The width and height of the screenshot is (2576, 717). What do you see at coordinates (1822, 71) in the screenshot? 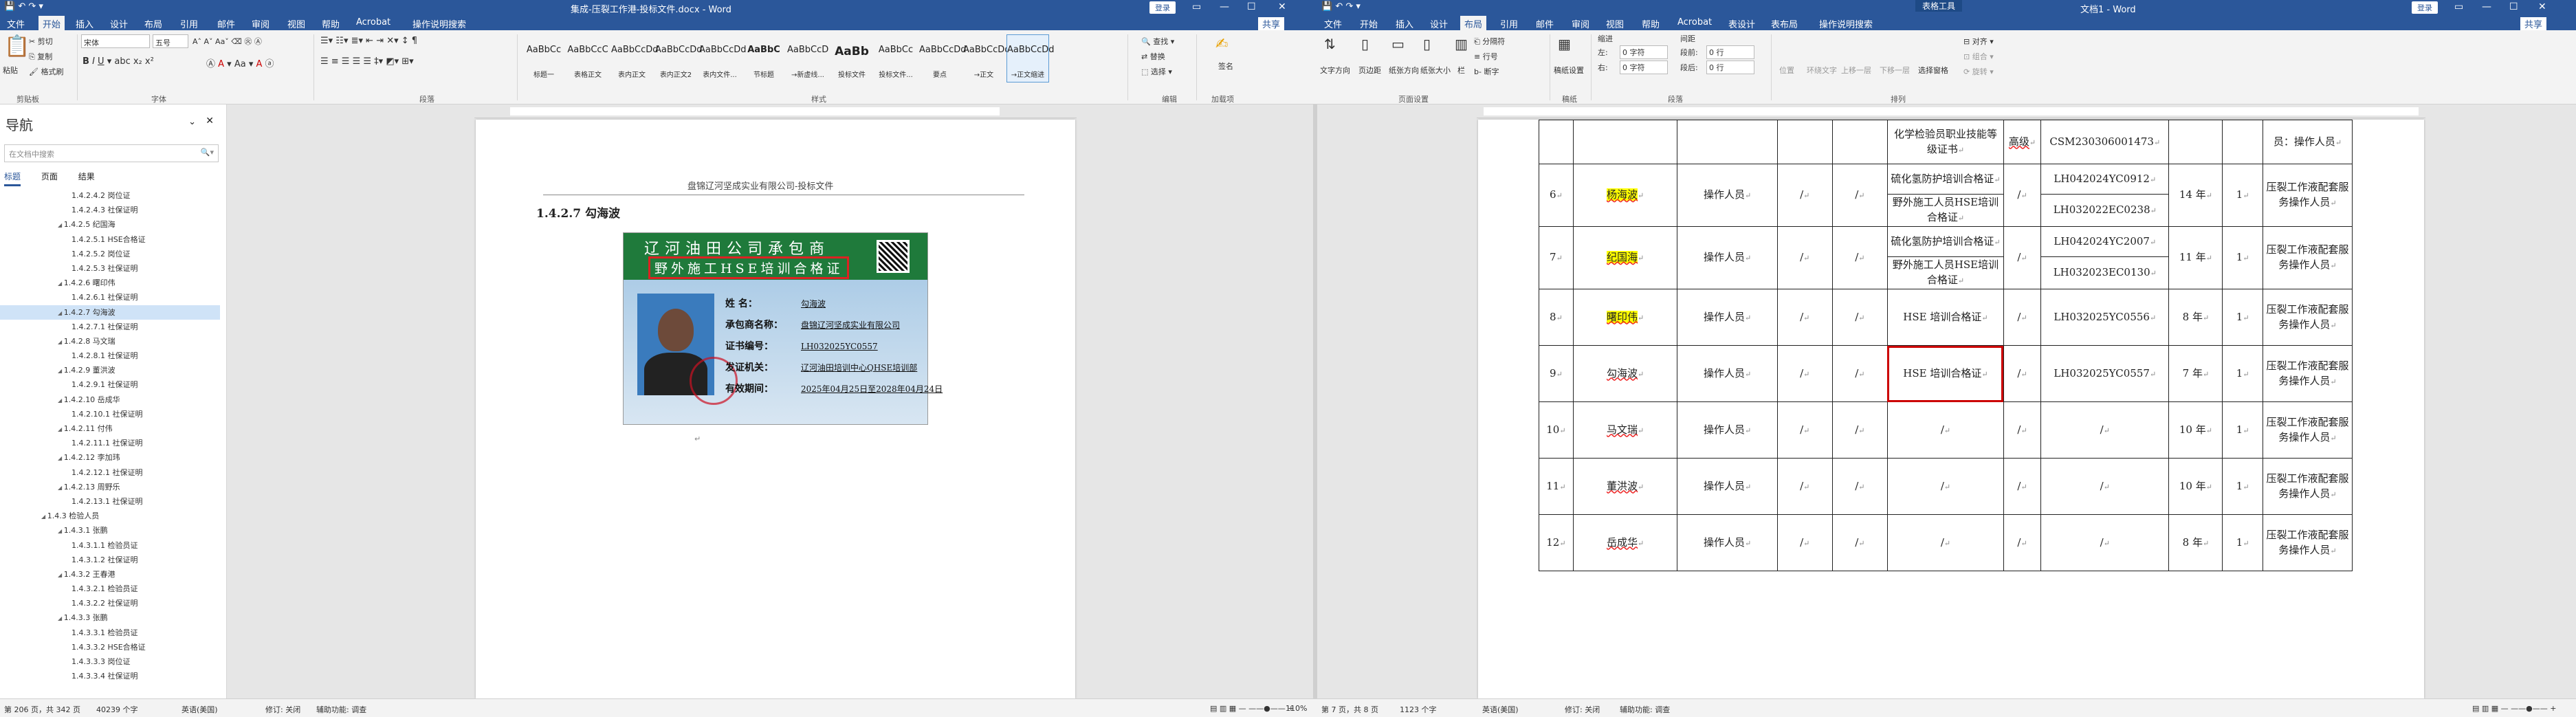
I see `wrap-text-button: 环绕文字` at bounding box center [1822, 71].